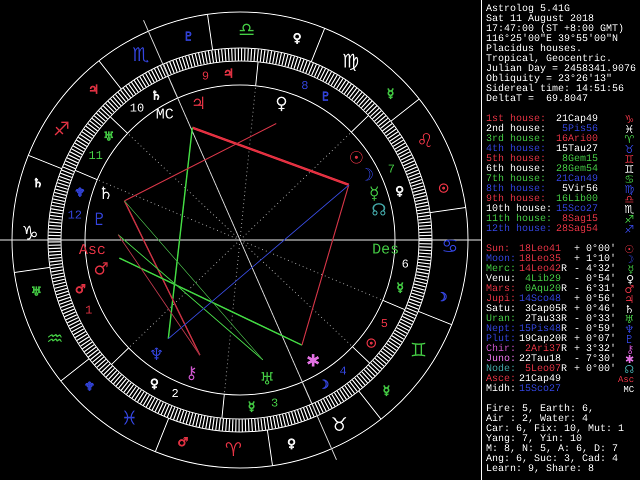 Image resolution: width=640 pixels, height=480 pixels. Describe the element at coordinates (595, 289) in the screenshot. I see `planet-offset: - 6°31'` at that location.